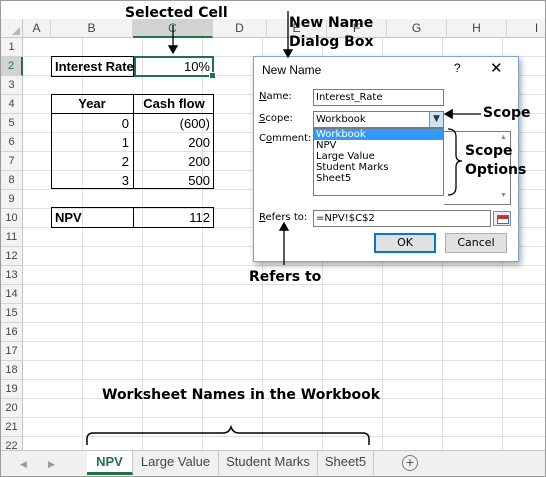 Image resolution: width=546 pixels, height=477 pixels. What do you see at coordinates (228, 434) in the screenshot?
I see `brace-worksheet-names` at bounding box center [228, 434].